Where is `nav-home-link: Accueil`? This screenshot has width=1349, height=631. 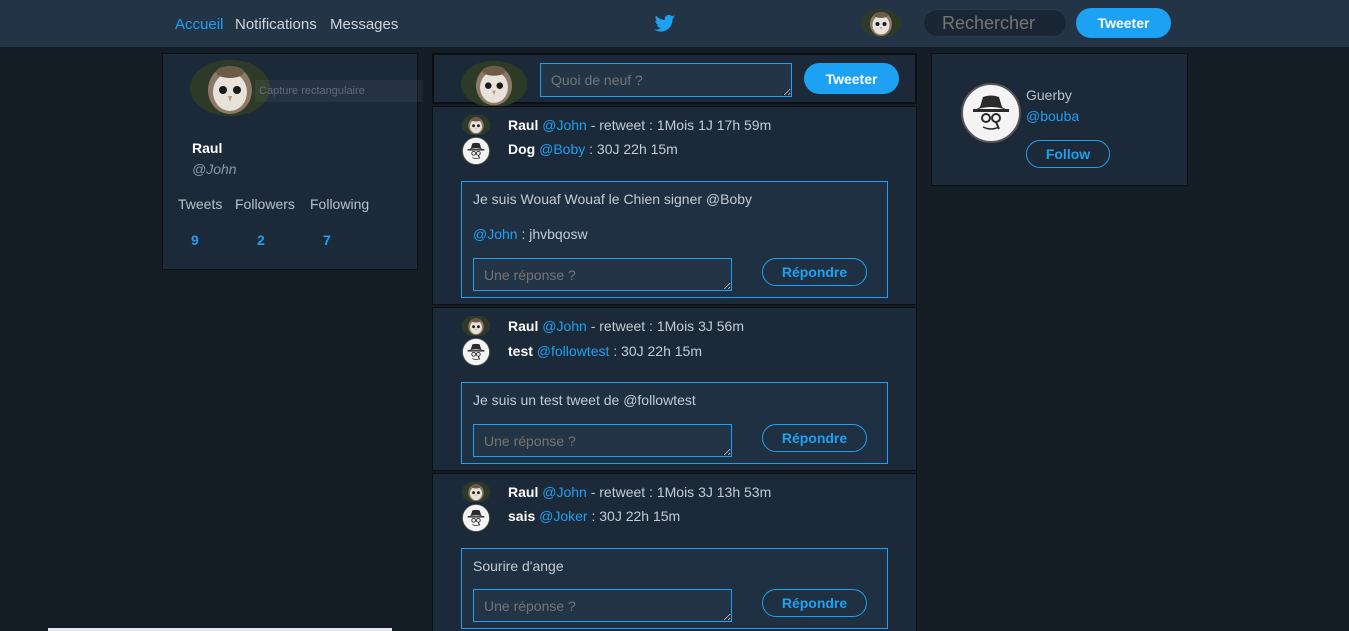 nav-home-link: Accueil is located at coordinates (199, 24).